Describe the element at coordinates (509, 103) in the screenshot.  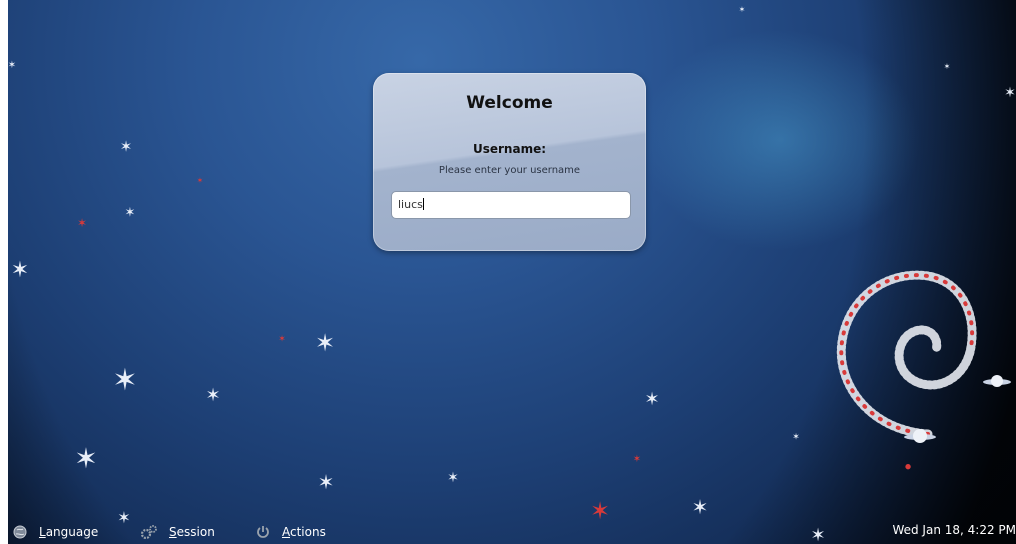
I see `welcome-title: Welcome` at that location.